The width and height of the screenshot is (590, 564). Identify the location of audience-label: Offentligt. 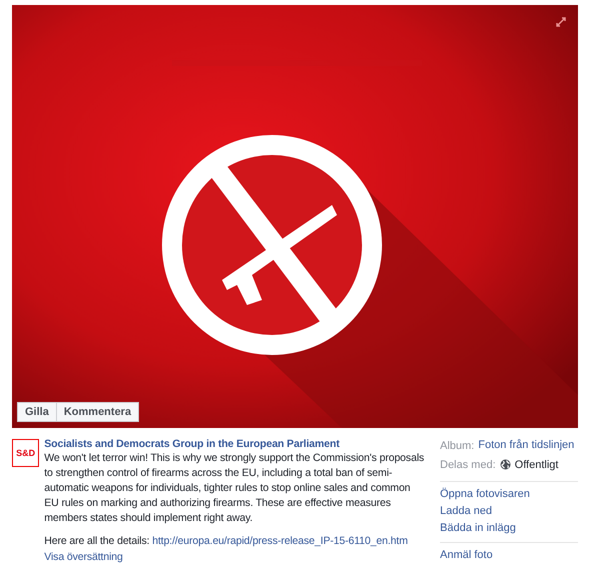
(536, 464).